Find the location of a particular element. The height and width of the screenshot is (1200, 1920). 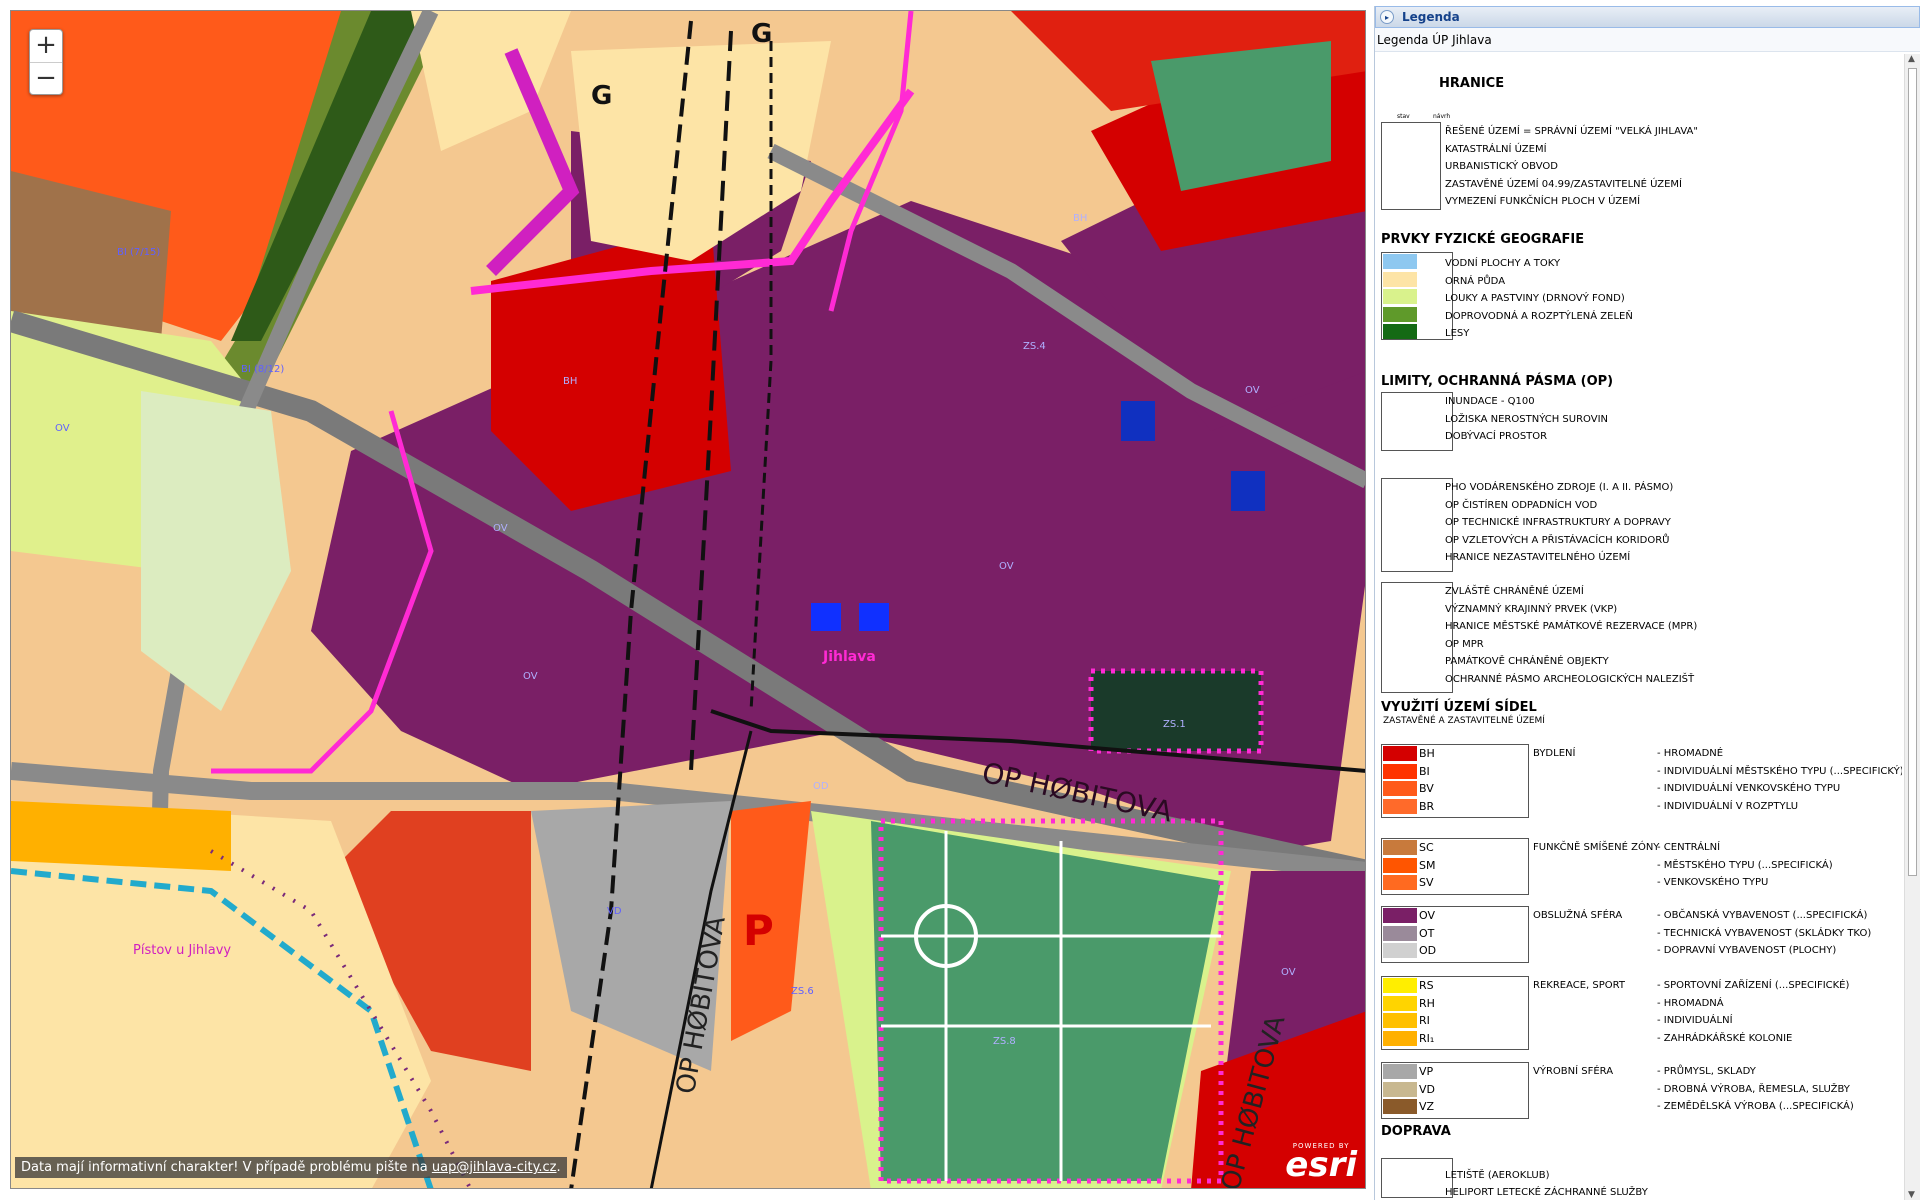

legend-code: RI is located at coordinates (1424, 1020).